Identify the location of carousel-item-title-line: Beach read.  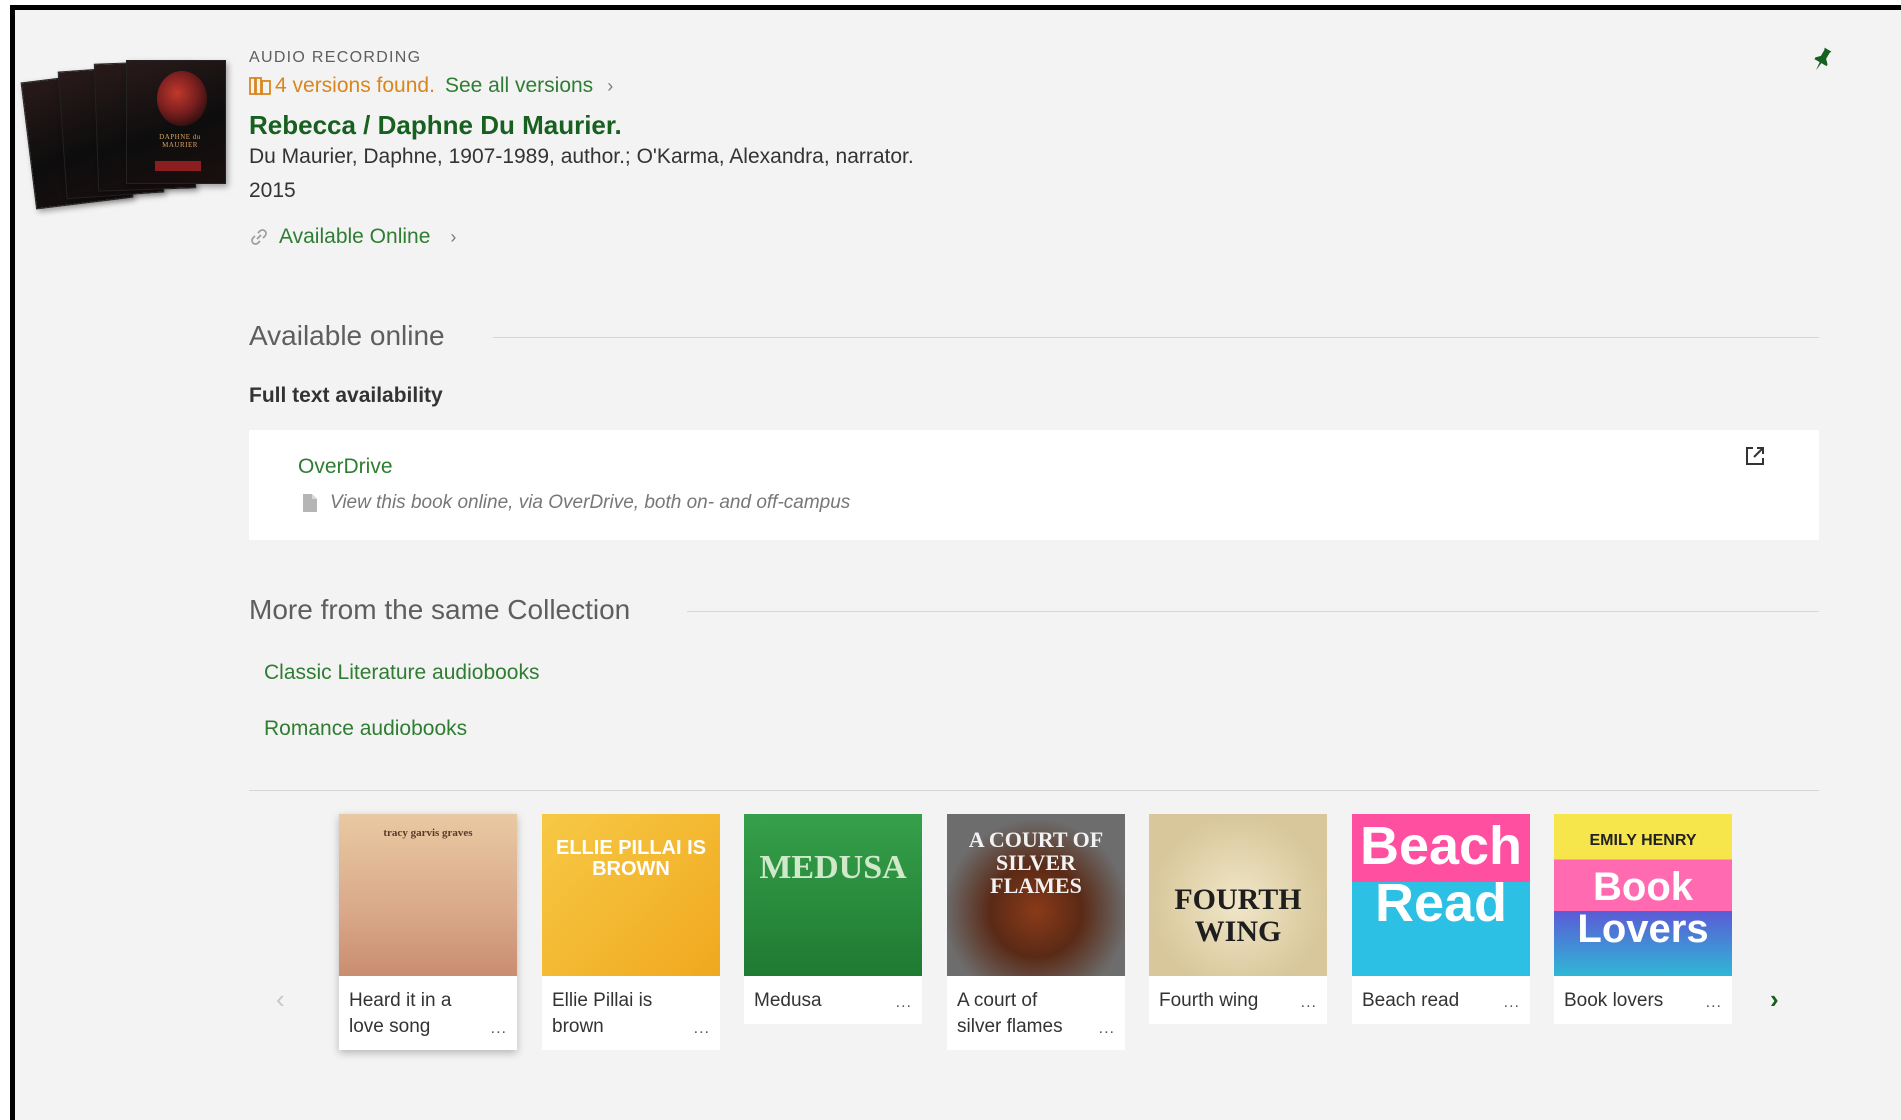
(1411, 1000).